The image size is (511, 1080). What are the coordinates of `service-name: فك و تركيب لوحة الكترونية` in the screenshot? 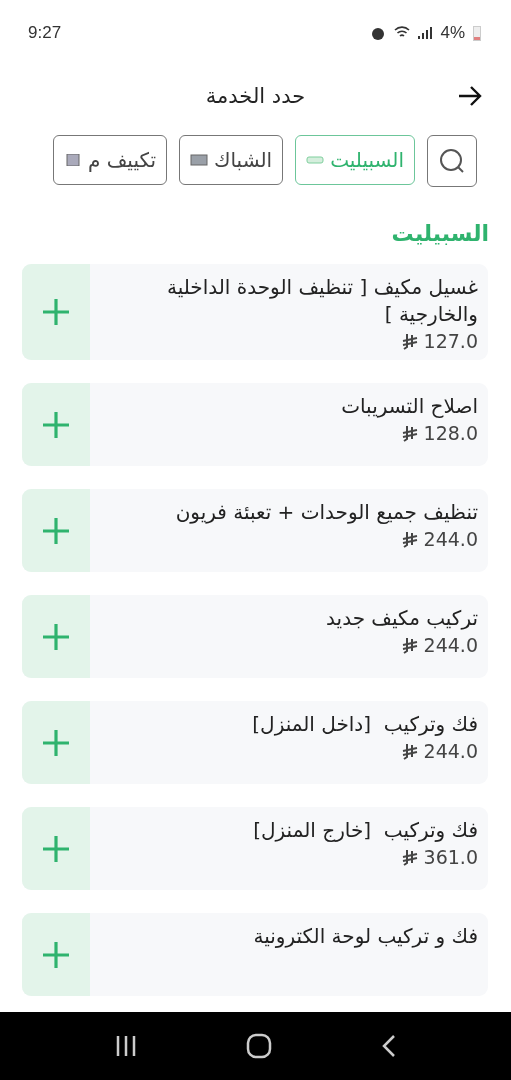 It's located at (365, 936).